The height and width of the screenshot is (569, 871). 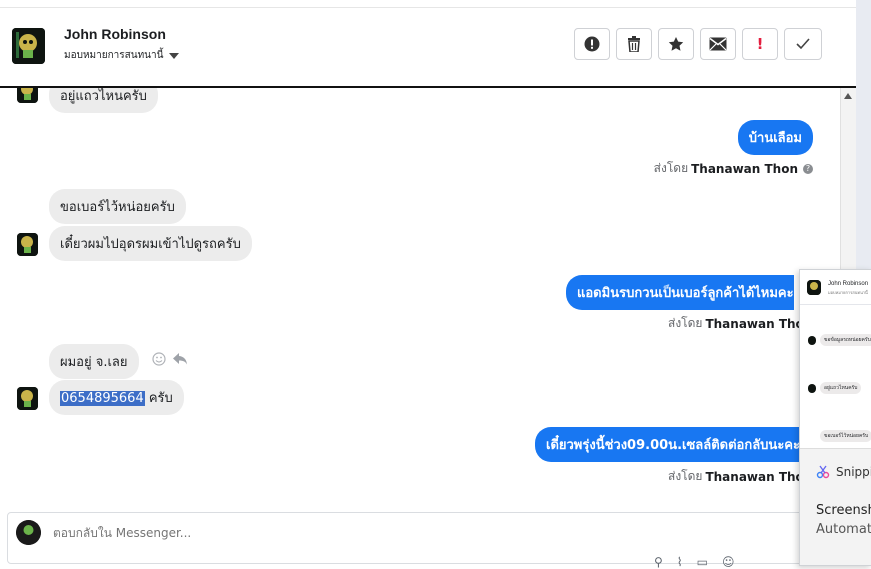 What do you see at coordinates (848, 96) in the screenshot?
I see `scroll-up-arrow-icon` at bounding box center [848, 96].